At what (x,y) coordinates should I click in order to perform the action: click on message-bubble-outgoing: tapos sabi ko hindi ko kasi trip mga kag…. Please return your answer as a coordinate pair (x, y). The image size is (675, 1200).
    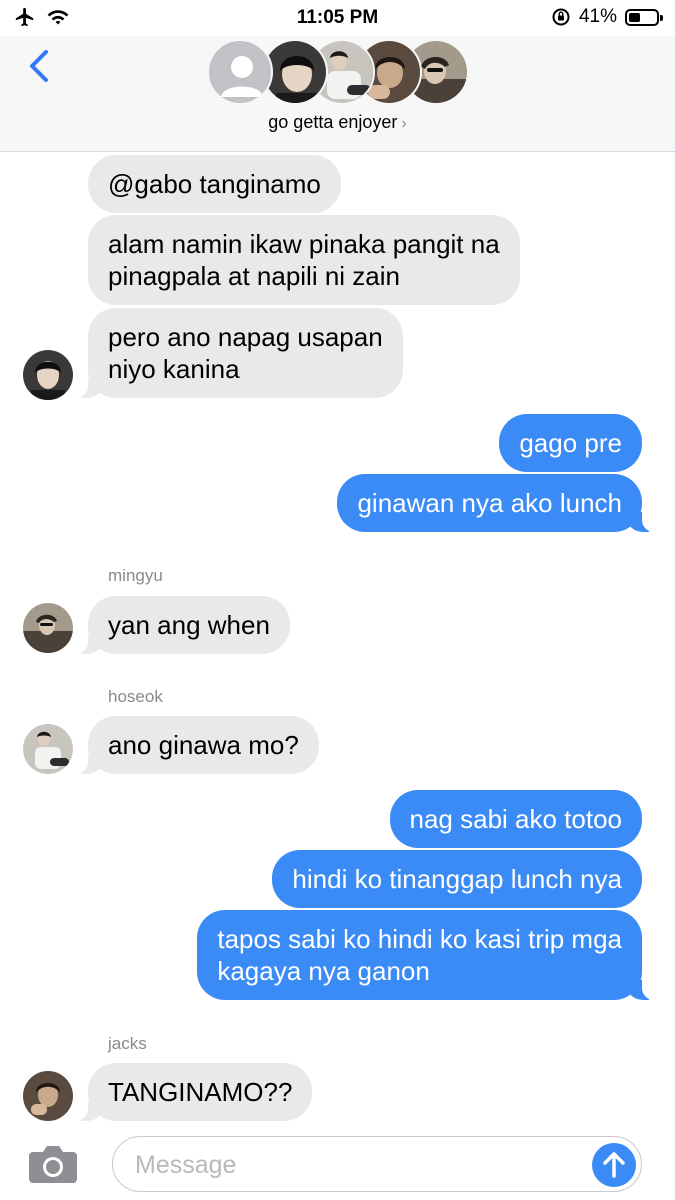
    Looking at the image, I should click on (426, 955).